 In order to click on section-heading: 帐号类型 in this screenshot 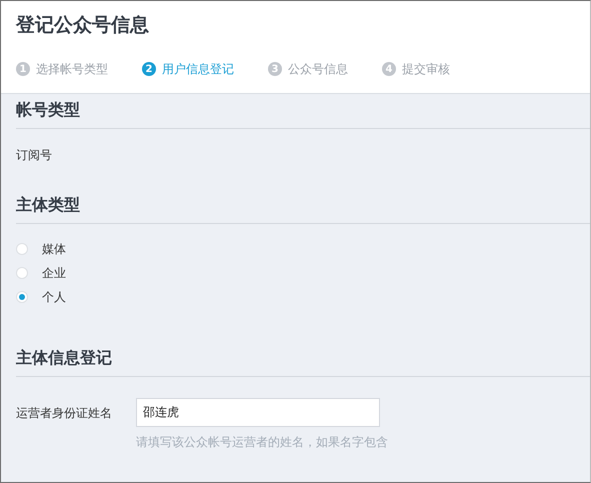, I will do `click(48, 110)`.